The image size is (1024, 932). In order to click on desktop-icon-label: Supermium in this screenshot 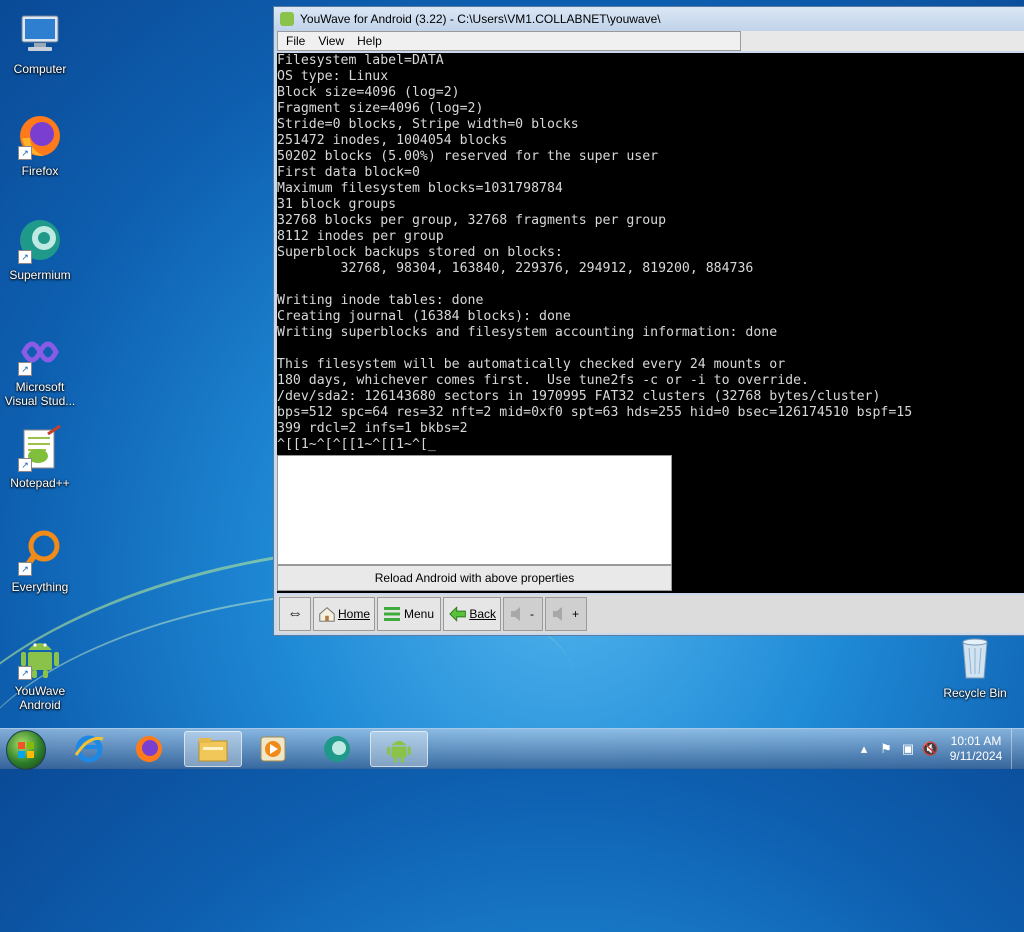, I will do `click(40, 275)`.